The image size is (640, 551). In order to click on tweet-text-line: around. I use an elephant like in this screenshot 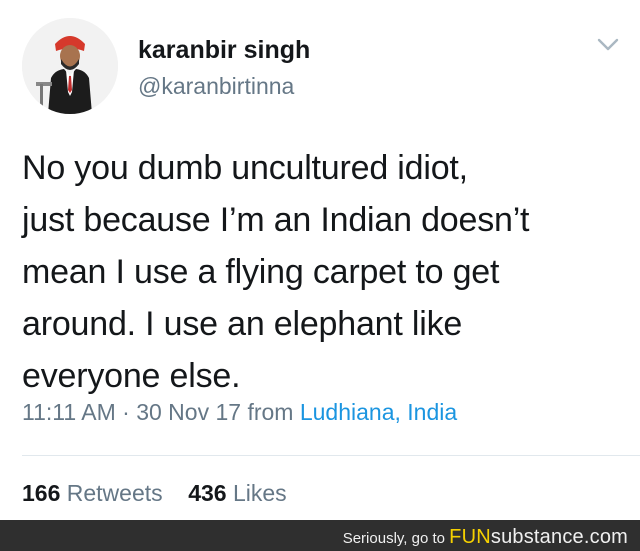, I will do `click(242, 324)`.